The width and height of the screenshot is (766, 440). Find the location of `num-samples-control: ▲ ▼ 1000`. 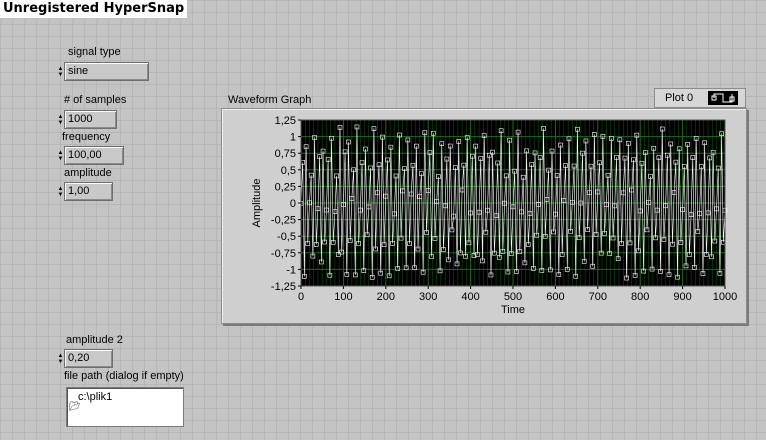

num-samples-control: ▲ ▼ 1000 is located at coordinates (87, 119).